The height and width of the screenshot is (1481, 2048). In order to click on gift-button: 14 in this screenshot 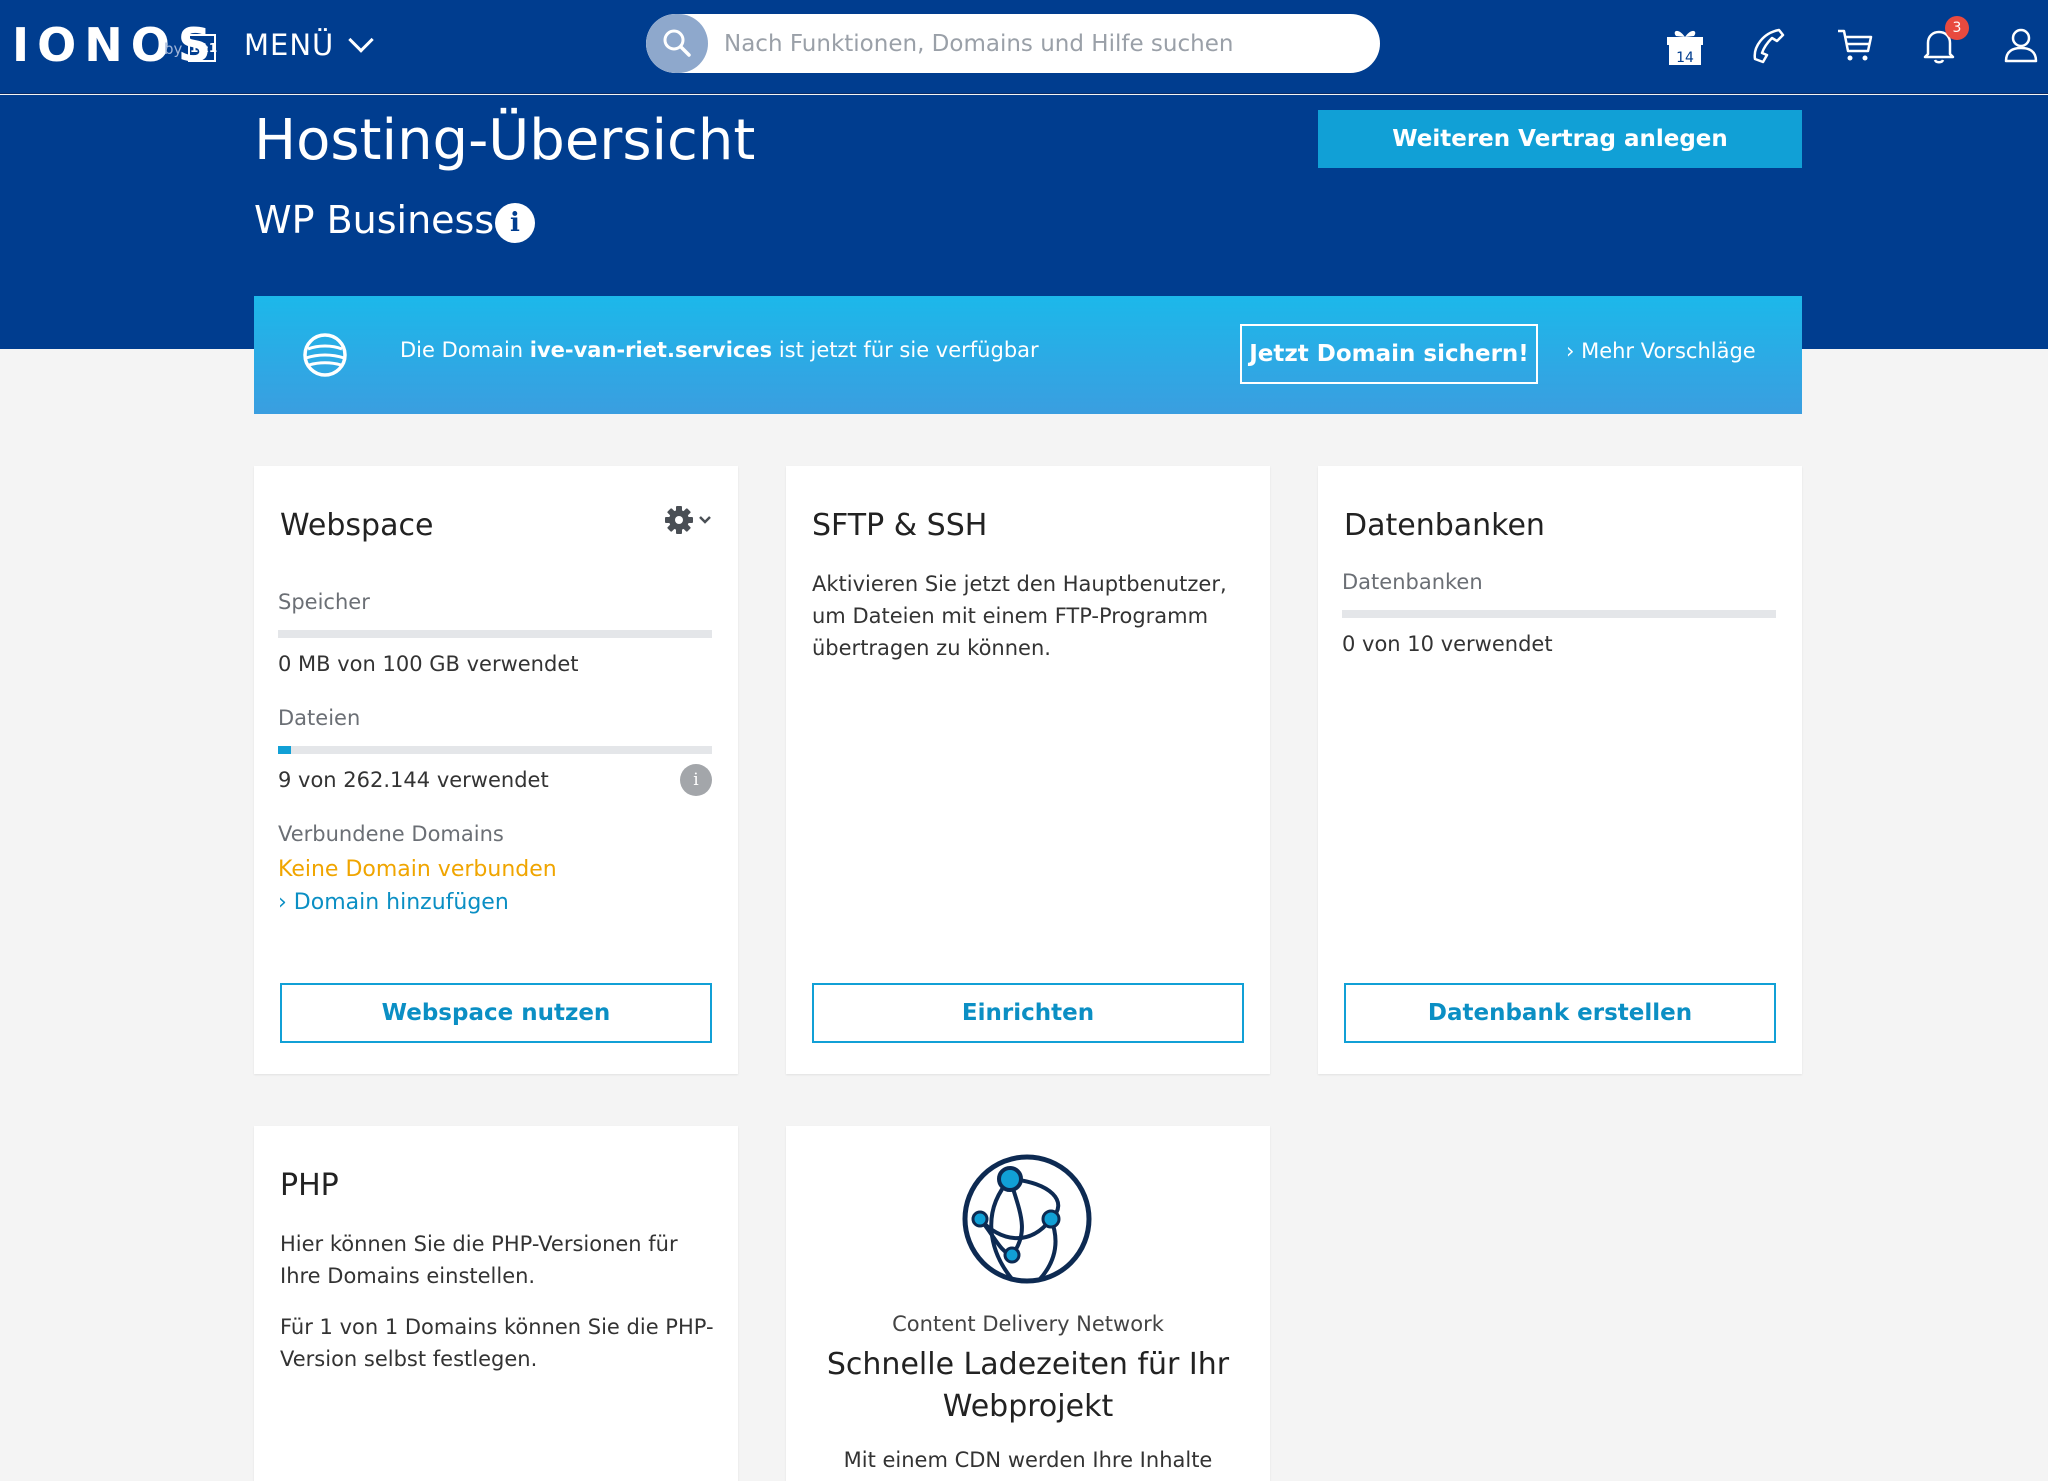, I will do `click(1685, 45)`.